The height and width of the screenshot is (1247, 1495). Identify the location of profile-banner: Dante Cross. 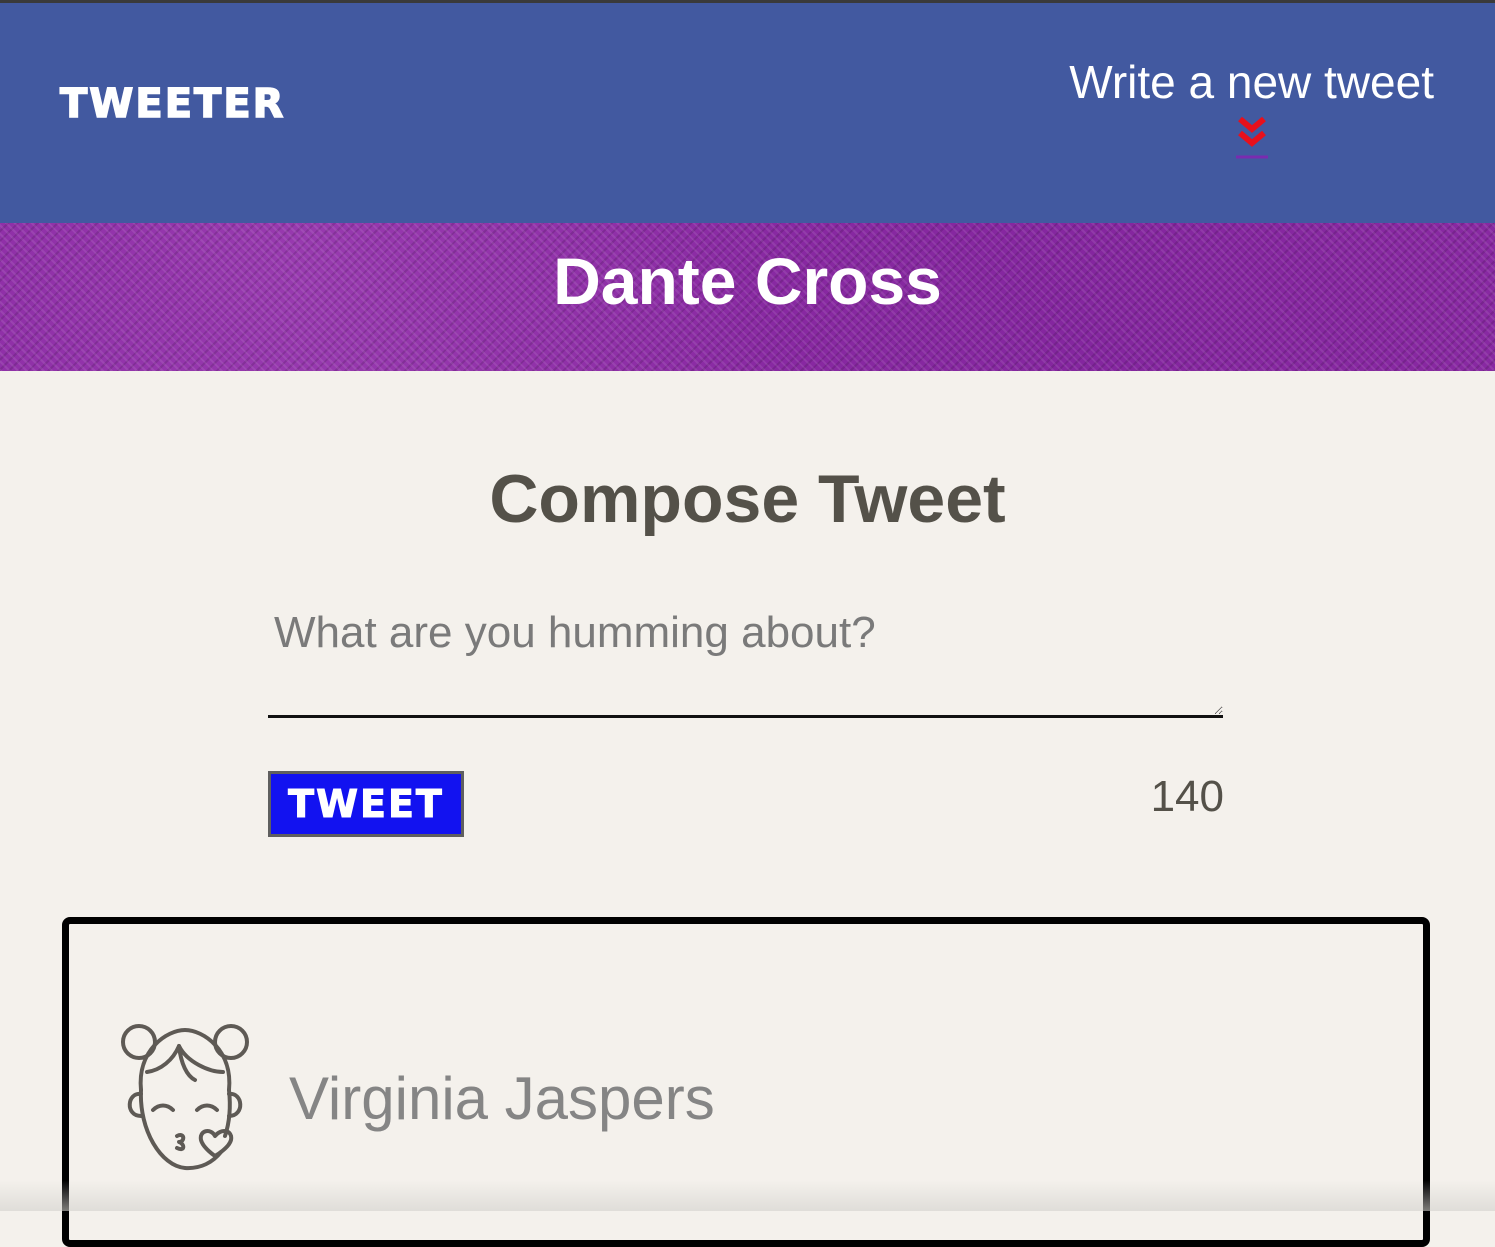
(747, 297).